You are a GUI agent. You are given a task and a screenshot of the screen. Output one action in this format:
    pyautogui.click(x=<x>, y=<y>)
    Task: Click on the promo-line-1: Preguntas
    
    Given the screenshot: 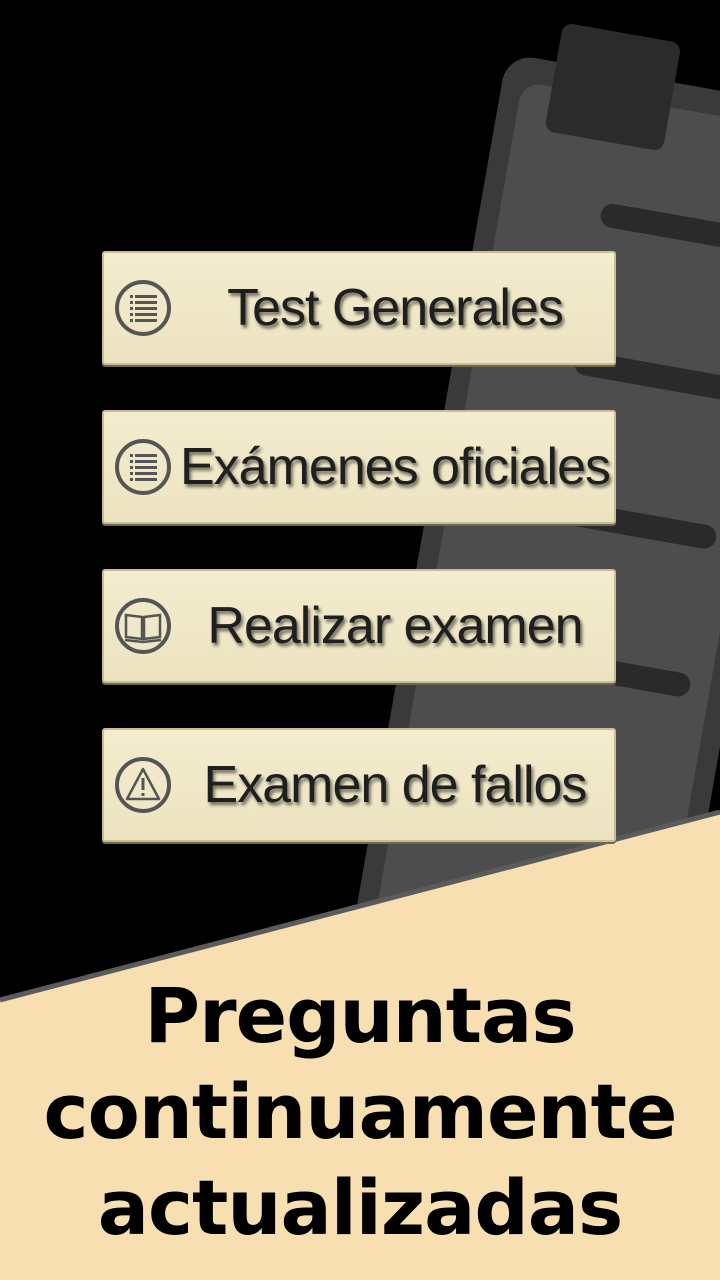 What is the action you would take?
    pyautogui.click(x=360, y=1015)
    